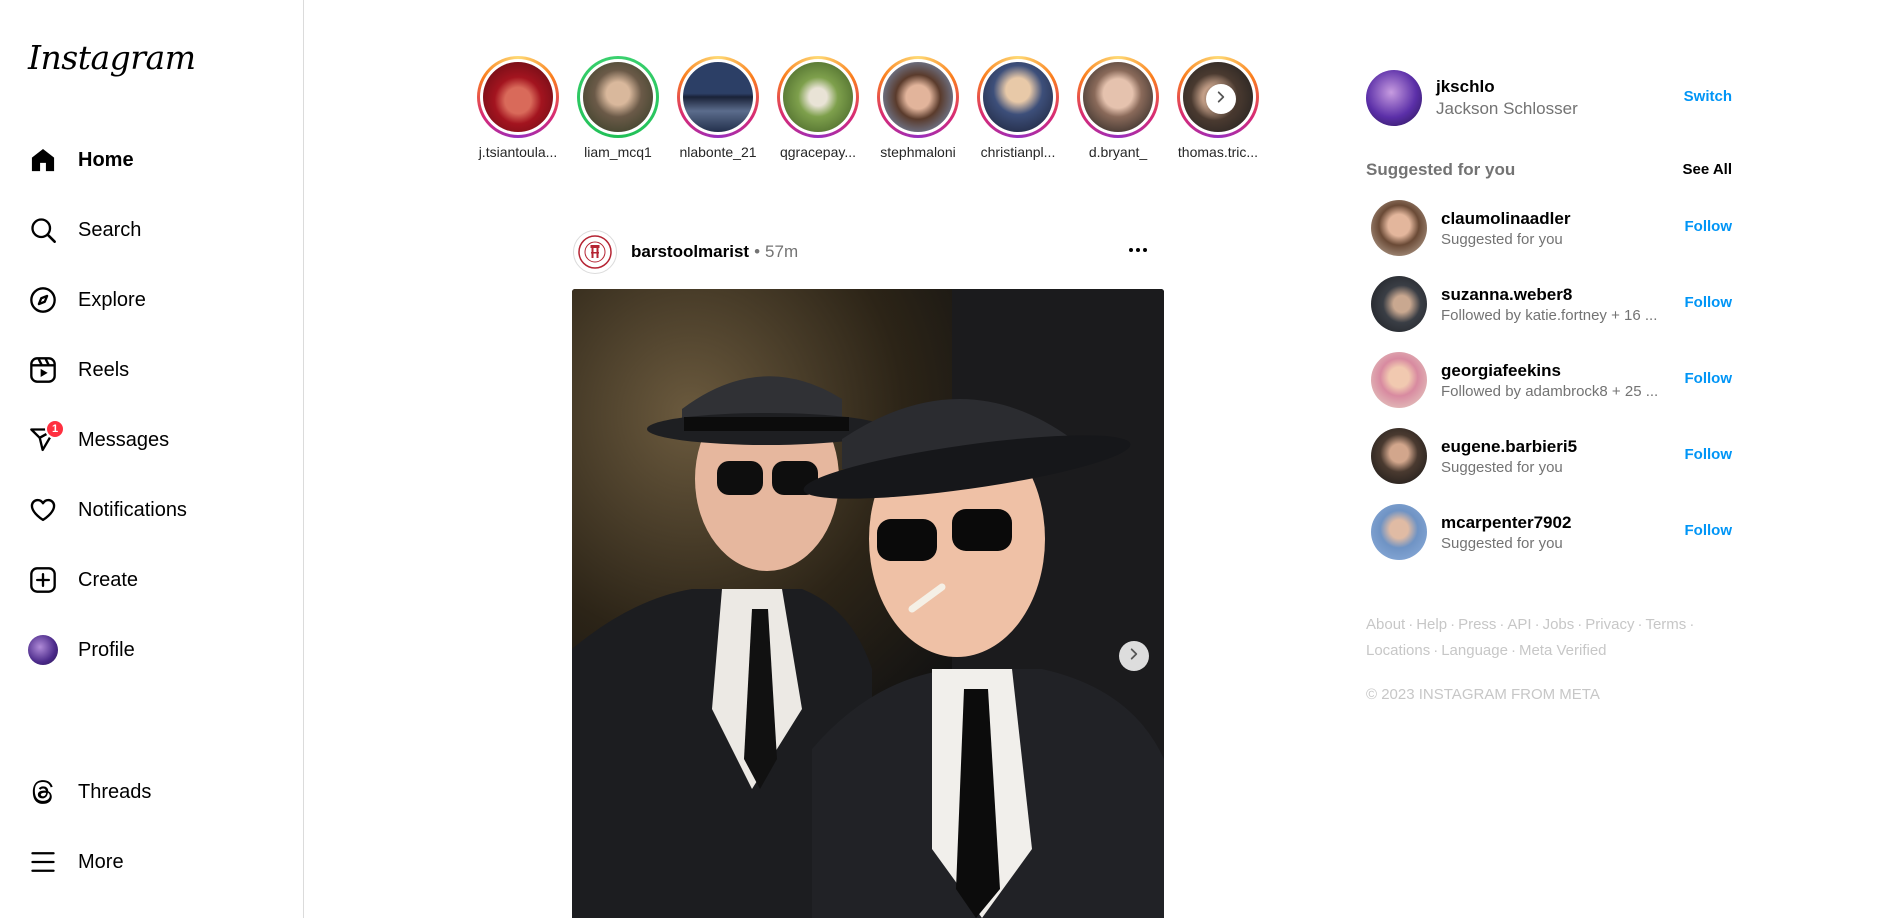 Image resolution: width=1895 pixels, height=918 pixels. What do you see at coordinates (106, 649) in the screenshot?
I see `sidebar-item-label: Profile` at bounding box center [106, 649].